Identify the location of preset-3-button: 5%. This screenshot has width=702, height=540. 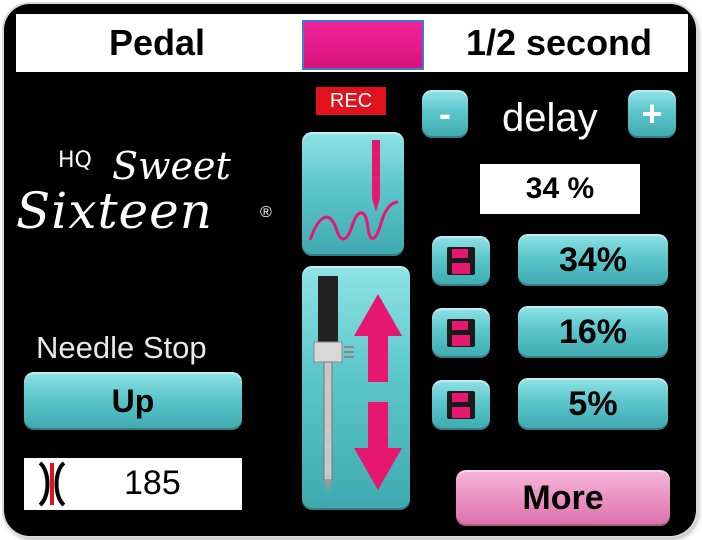
(593, 404).